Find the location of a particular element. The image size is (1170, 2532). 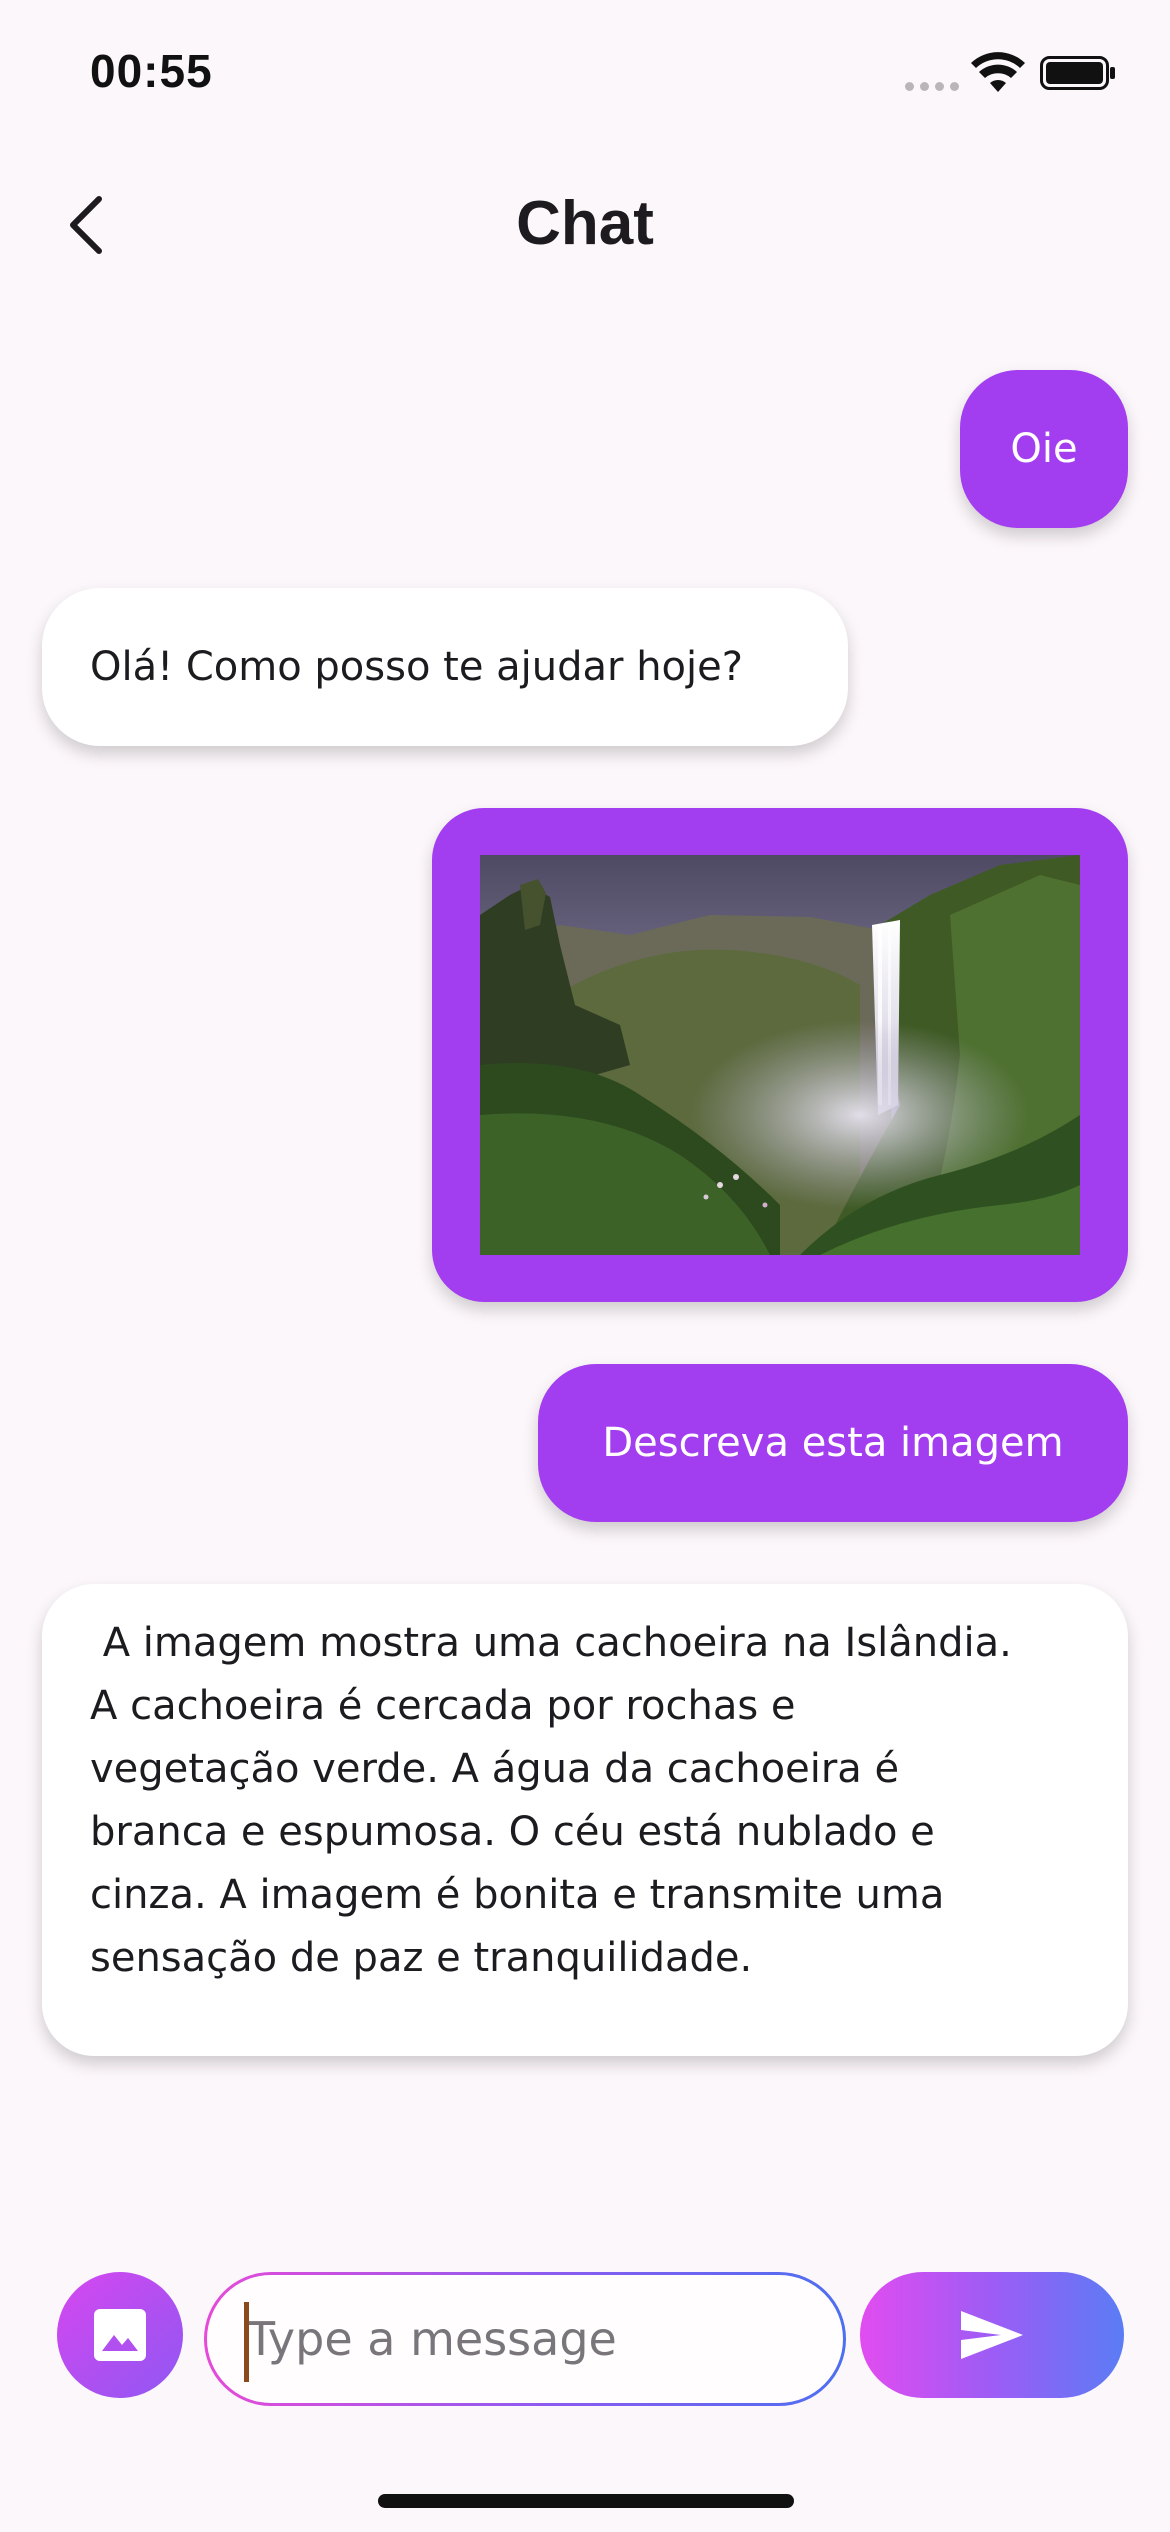

message-bubble-user: Oie is located at coordinates (1044, 449).